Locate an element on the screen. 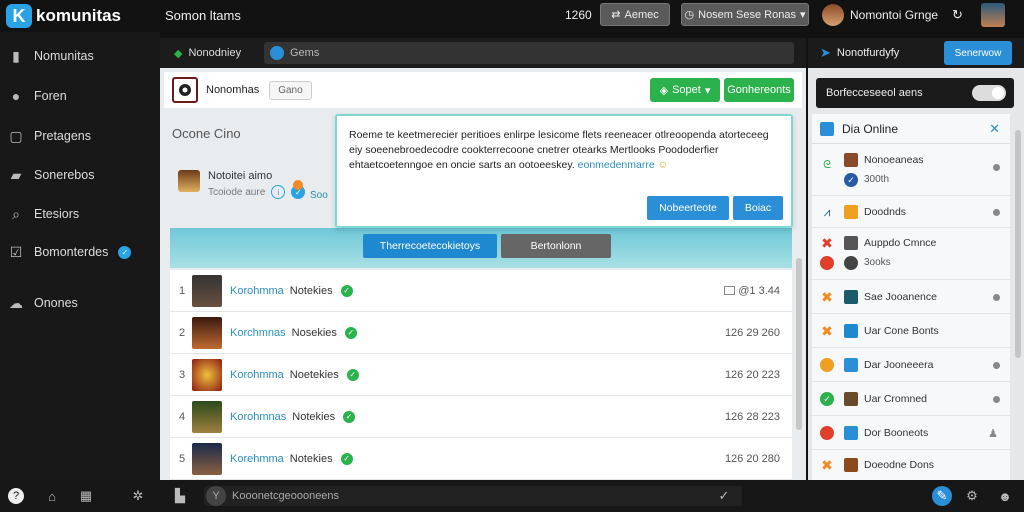 The width and height of the screenshot is (1024, 512). section-title: Ocone Cino is located at coordinates (206, 133).